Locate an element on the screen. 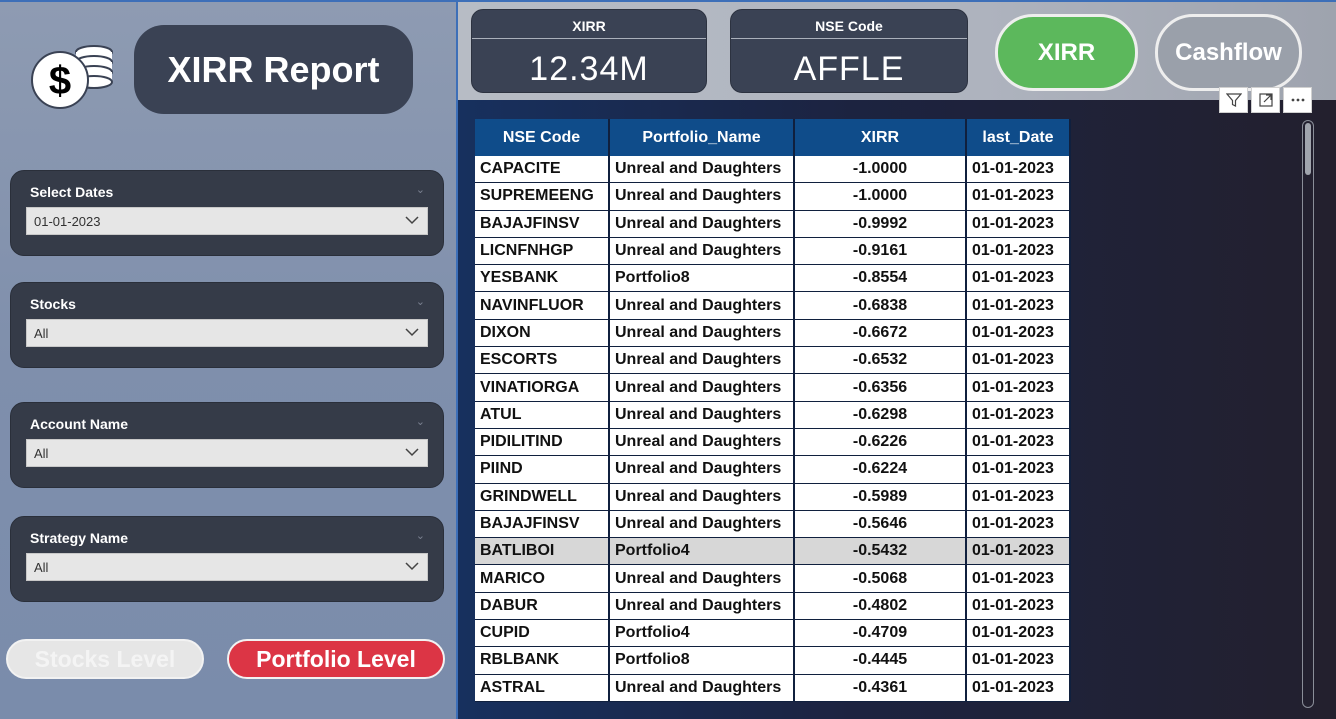  table-cell: RBLBANK is located at coordinates (542, 661).